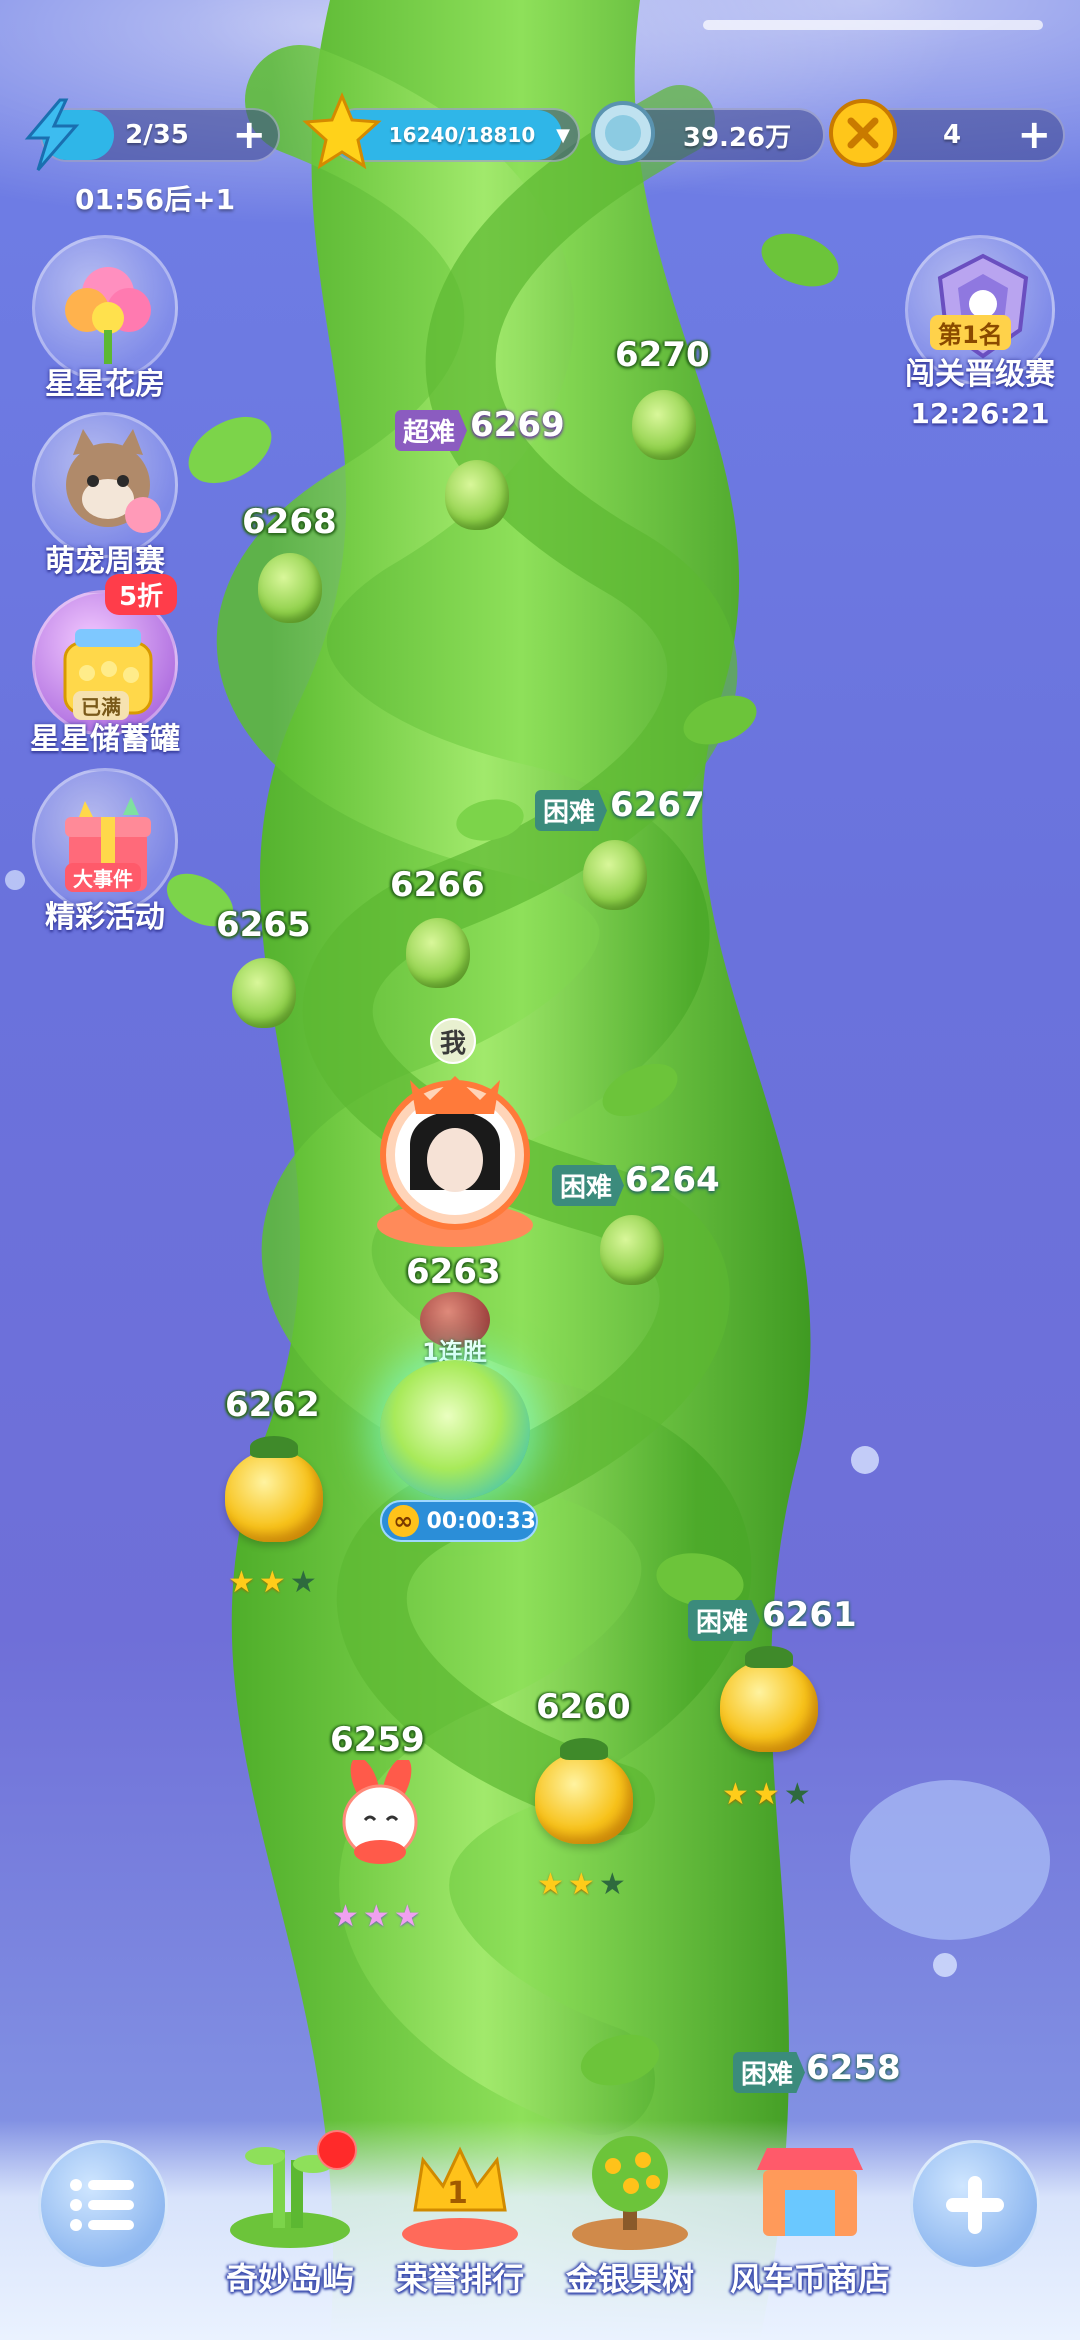 The image size is (1080, 2340). I want to click on level-6261-stars: ★ ★ ★, so click(766, 1795).